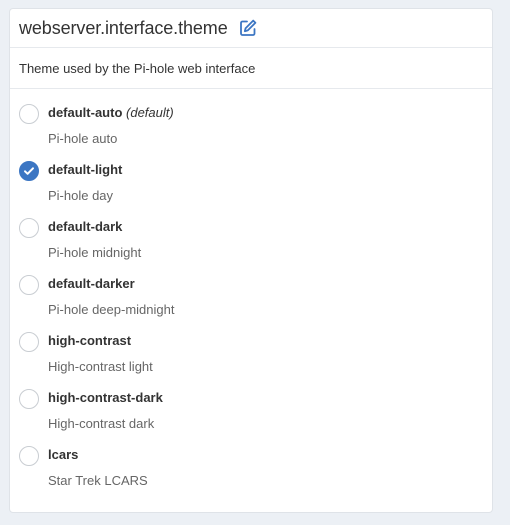  Describe the element at coordinates (105, 397) in the screenshot. I see `option-name: high-contrast-dark` at that location.